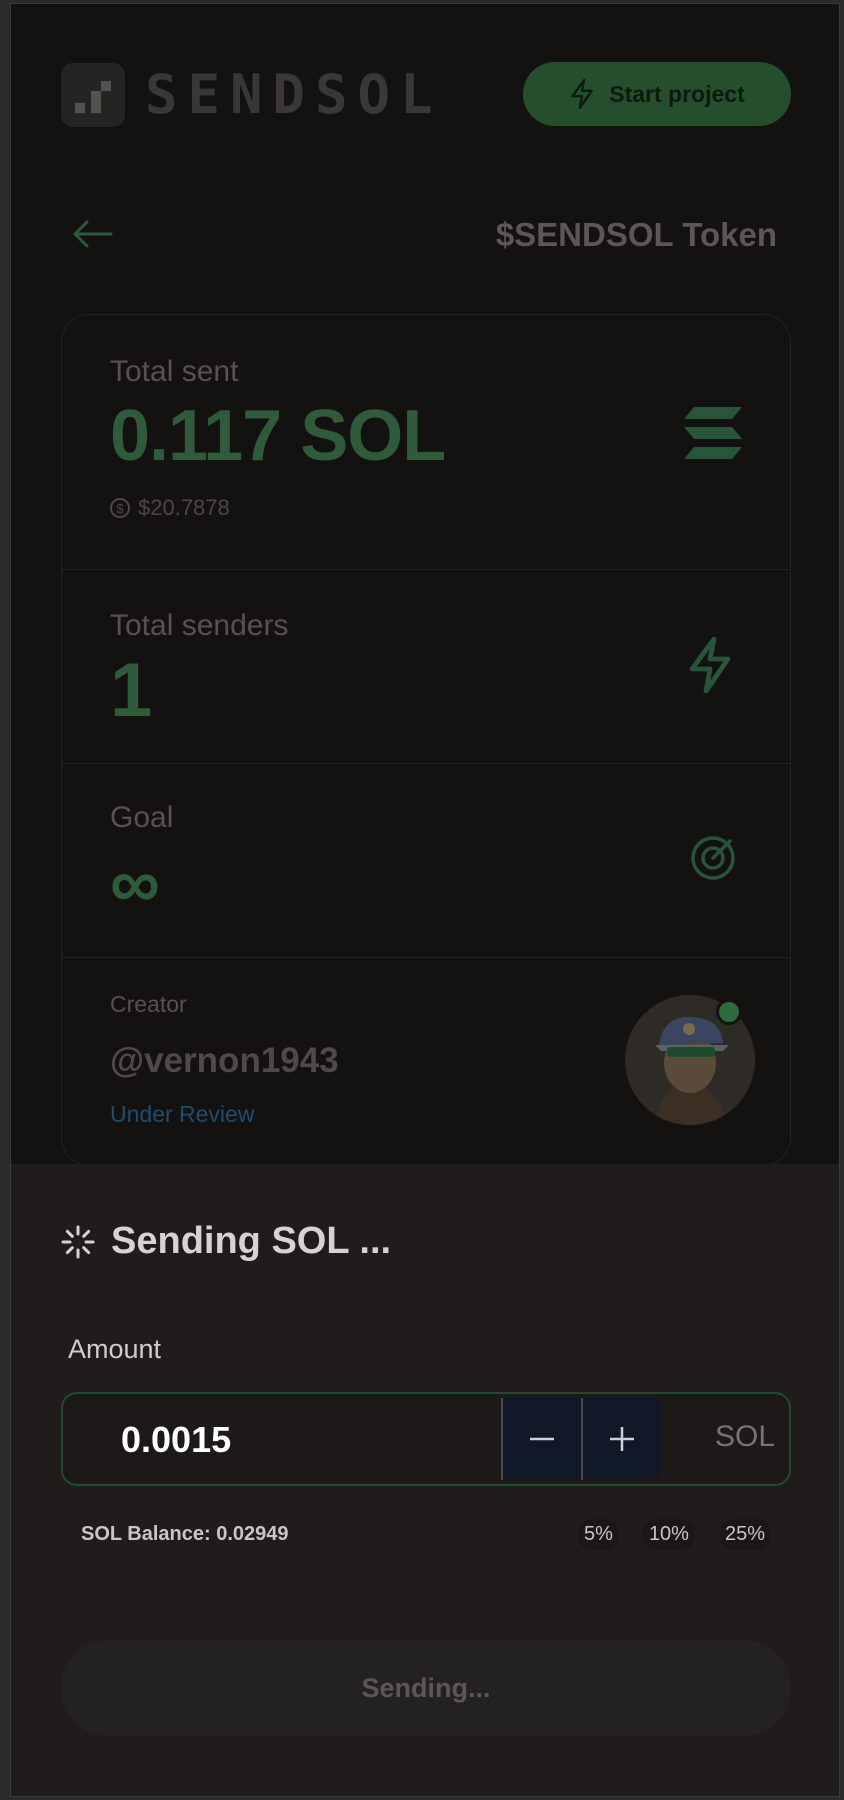 This screenshot has width=844, height=1800. What do you see at coordinates (182, 1114) in the screenshot?
I see `creator-status: Under Review` at bounding box center [182, 1114].